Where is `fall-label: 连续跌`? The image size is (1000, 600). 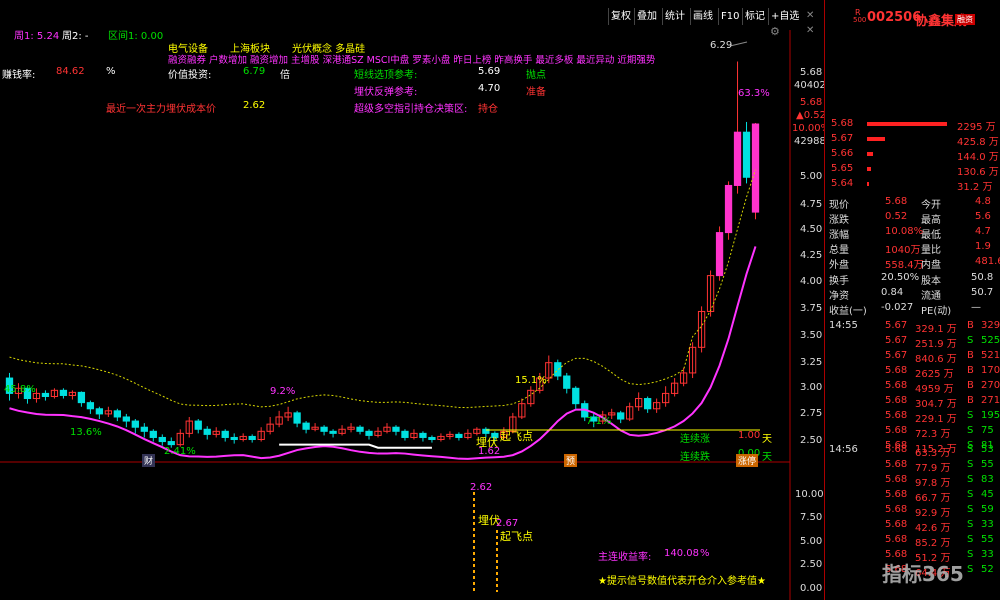 fall-label: 连续跌 is located at coordinates (695, 457).